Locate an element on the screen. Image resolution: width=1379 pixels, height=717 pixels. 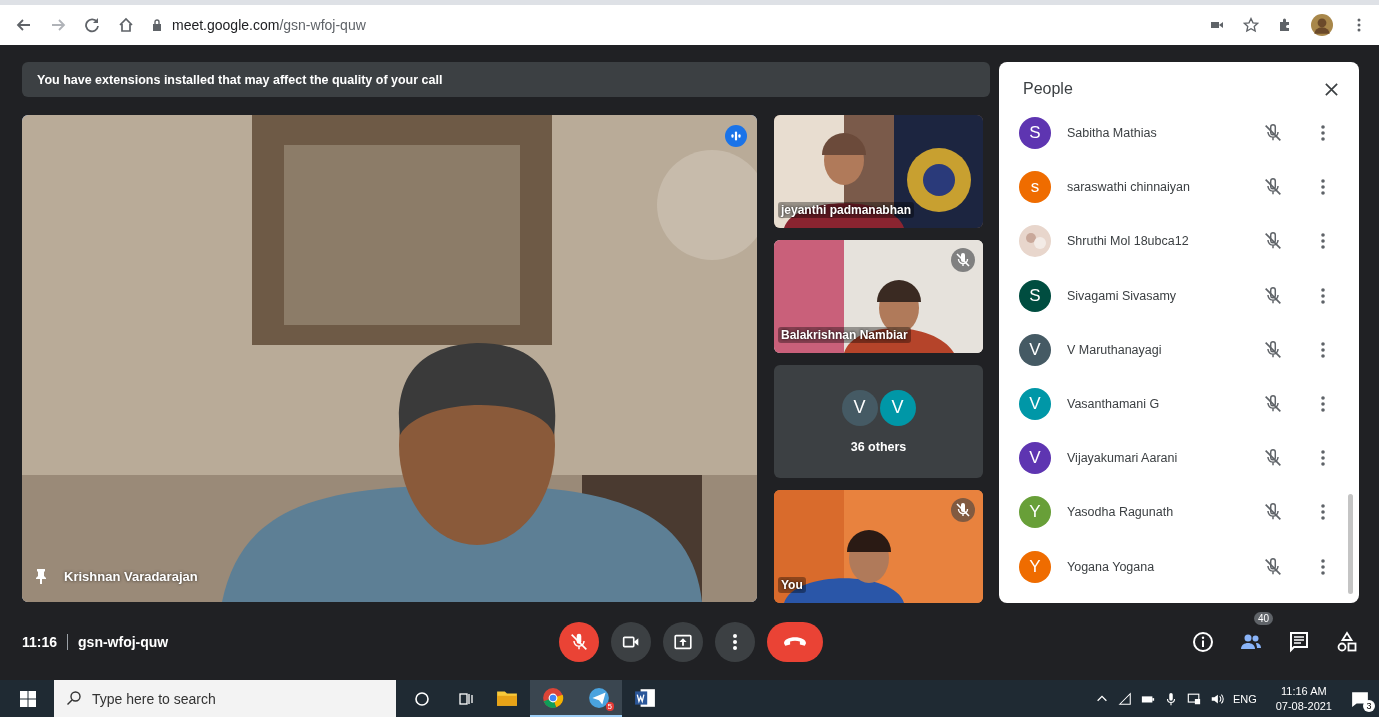
phone-icon is located at coordinates (794, 641).